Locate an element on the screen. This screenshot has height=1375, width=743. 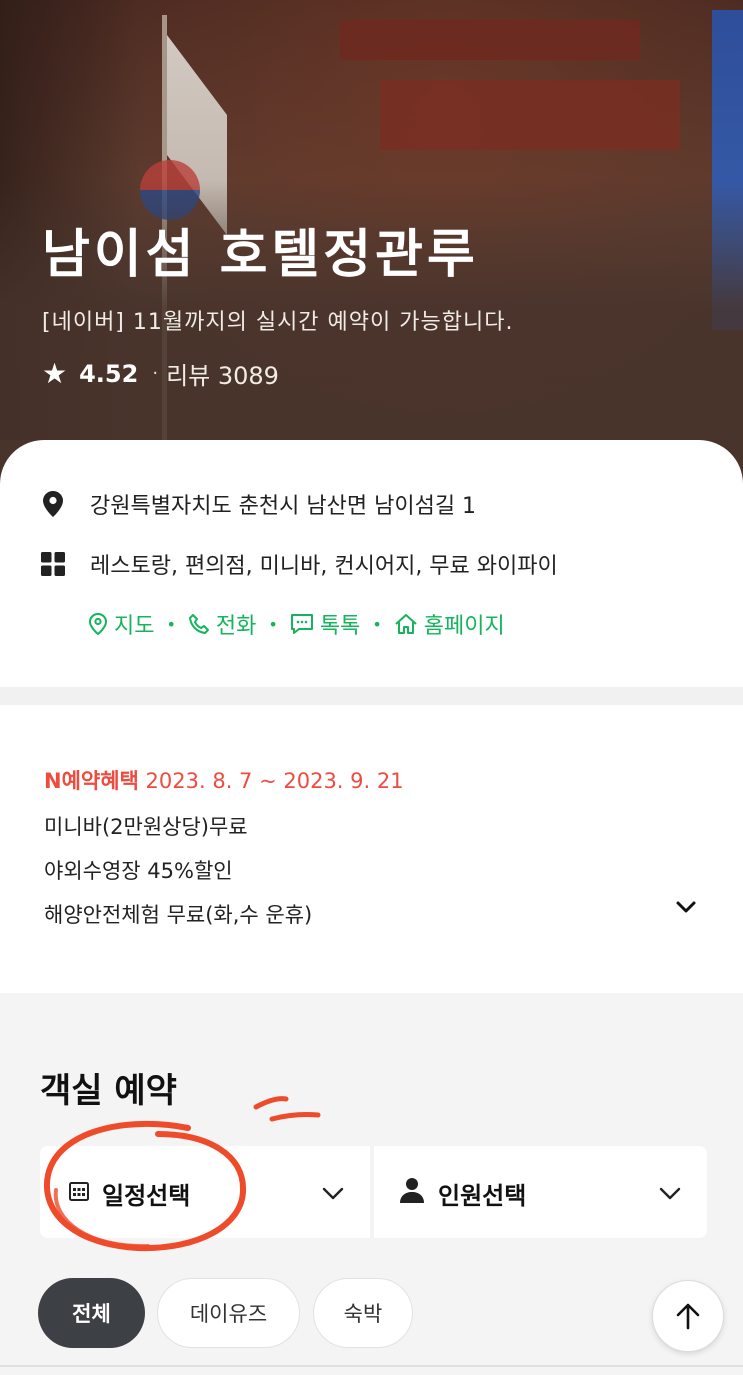
person-select: 인원선택 is located at coordinates (540, 1192).